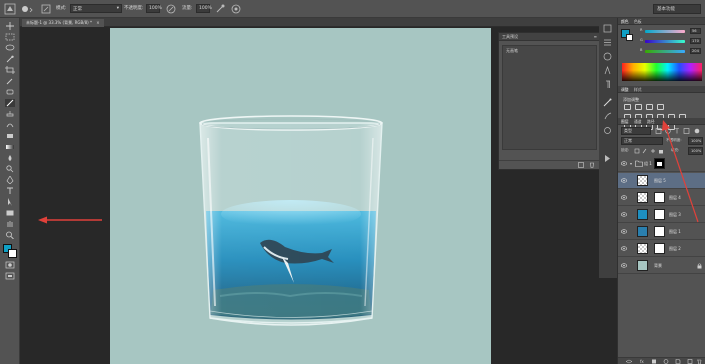 Image resolution: width=705 pixels, height=364 pixels. I want to click on lasso-tool-icon, so click(10, 48).